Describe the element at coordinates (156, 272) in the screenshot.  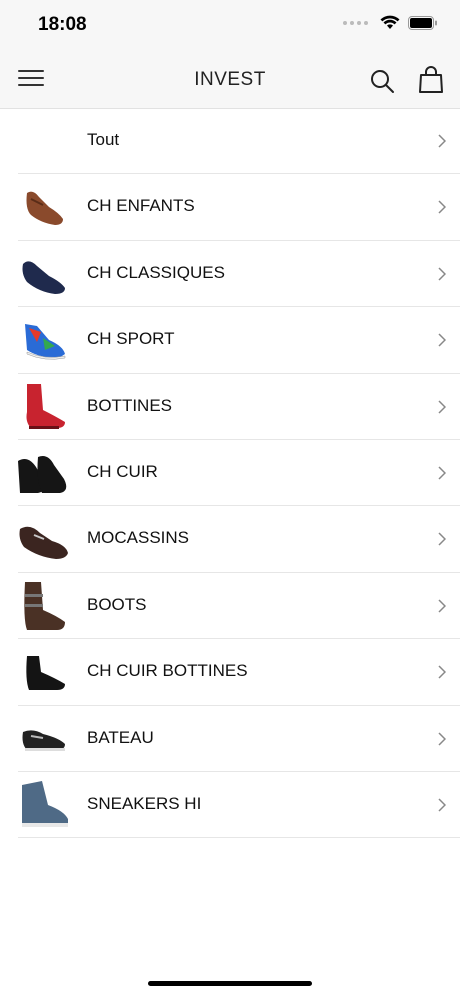
I see `category-label: CH CLASSIQUES` at that location.